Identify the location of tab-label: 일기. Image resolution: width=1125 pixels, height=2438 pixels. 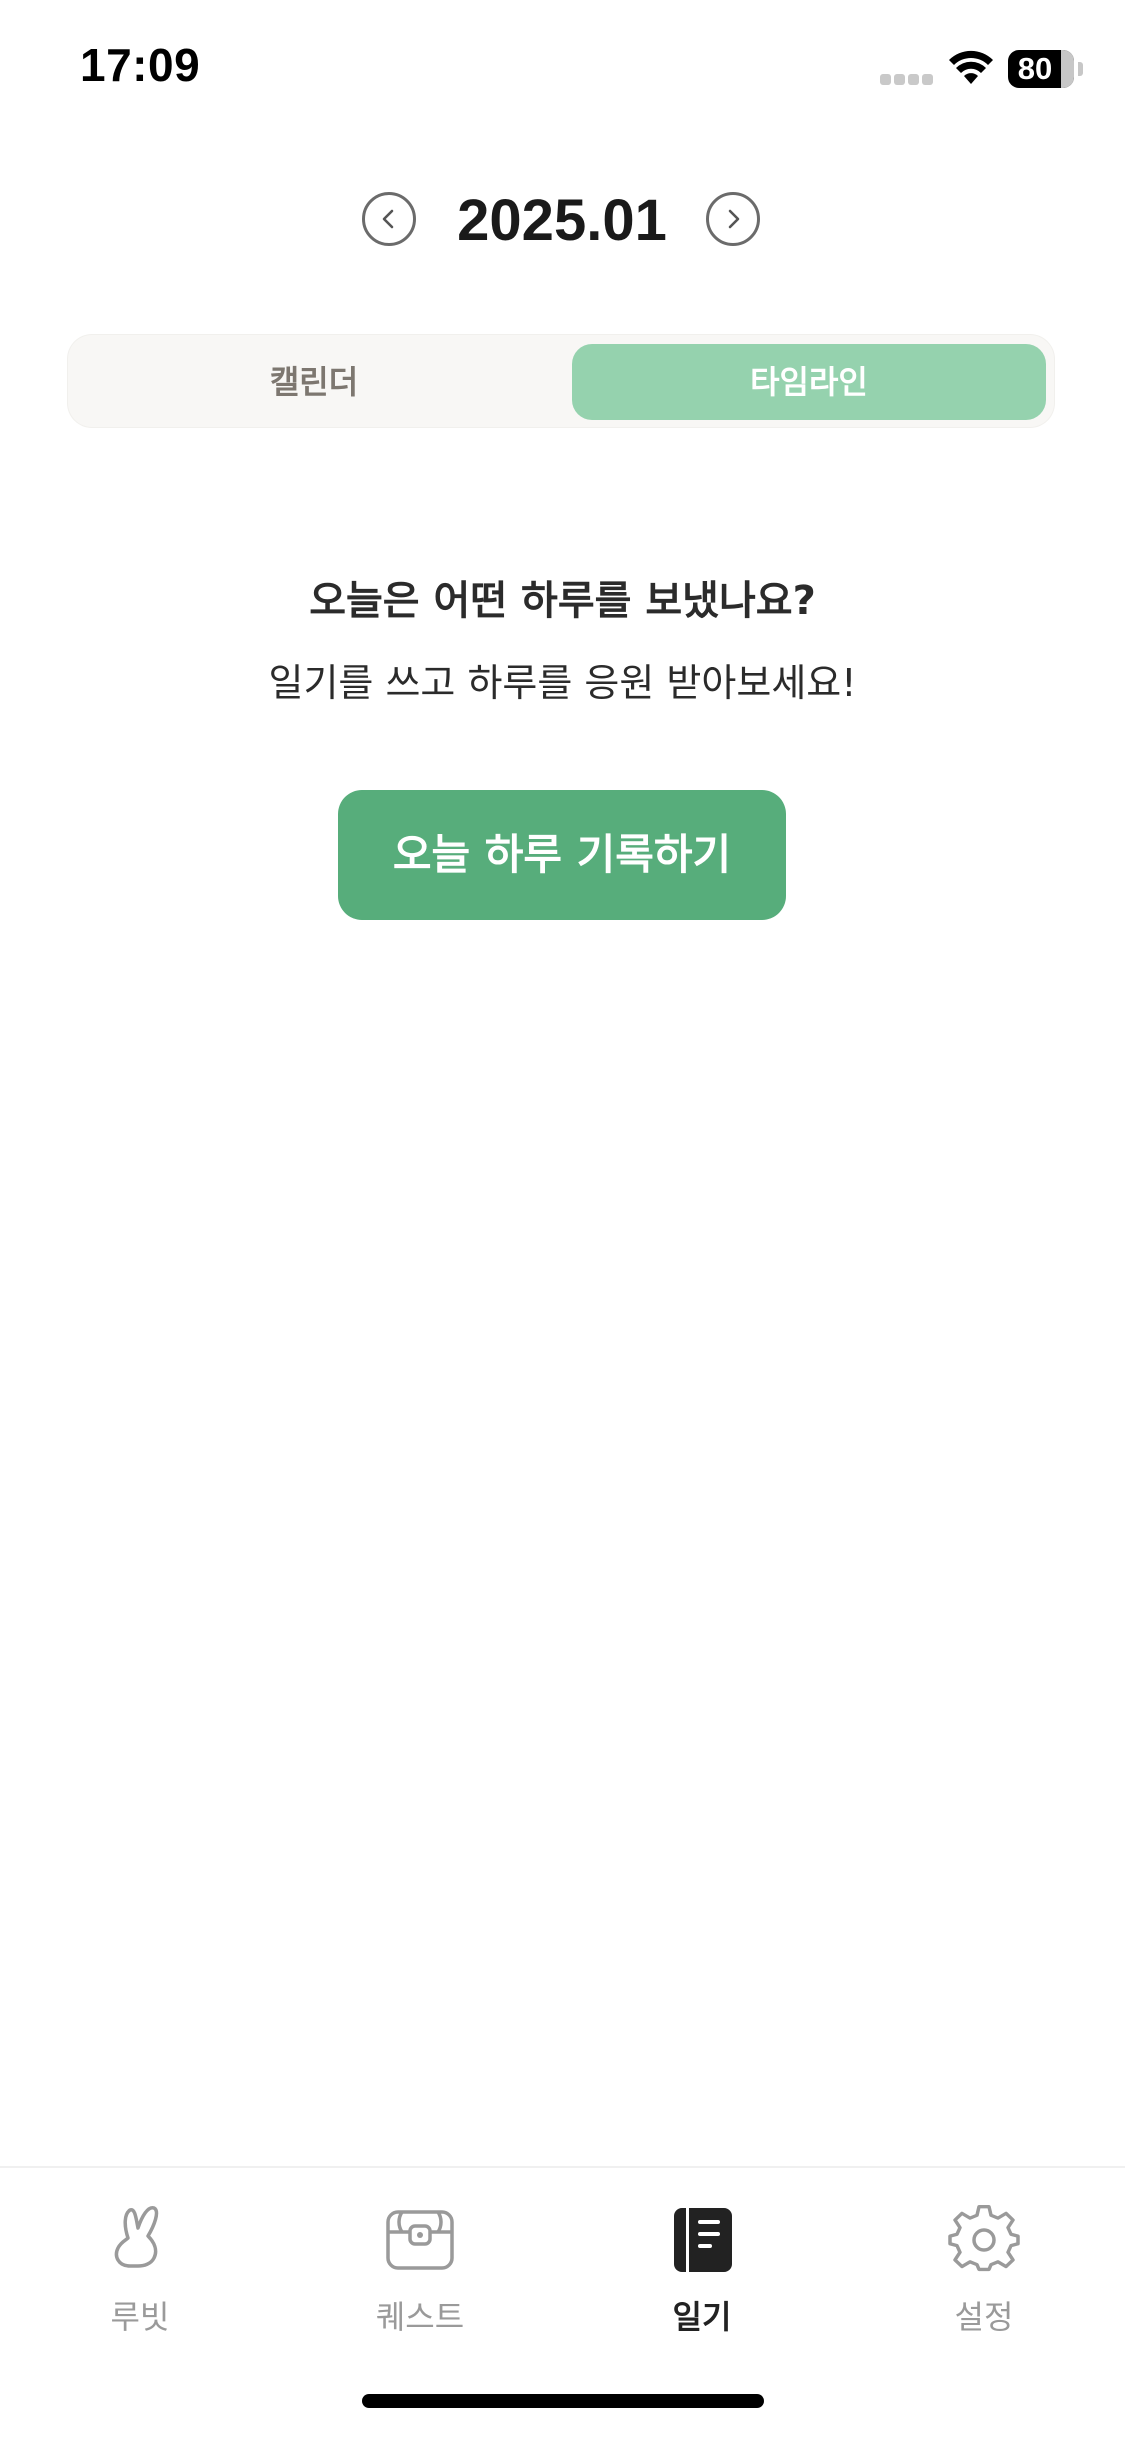
(702, 2317).